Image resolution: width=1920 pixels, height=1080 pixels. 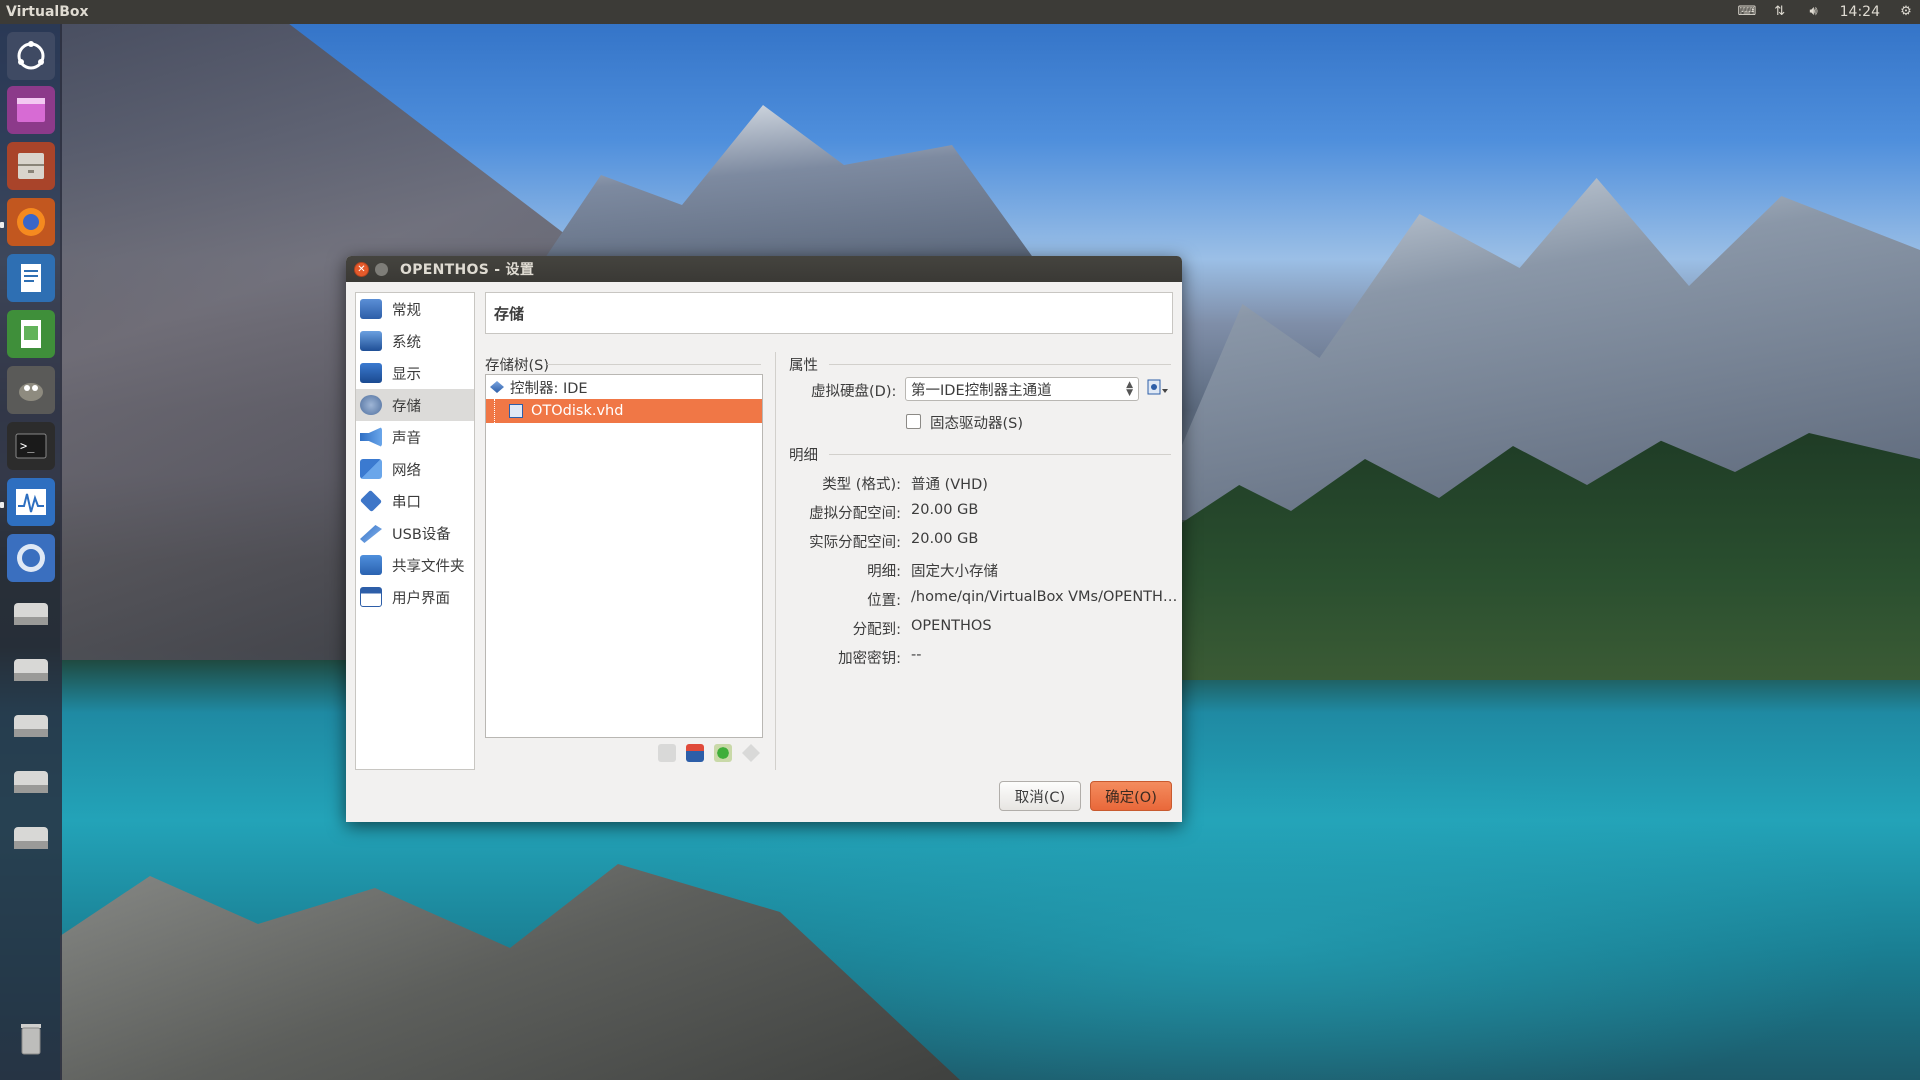 What do you see at coordinates (371, 405) in the screenshot?
I see `storage-icon` at bounding box center [371, 405].